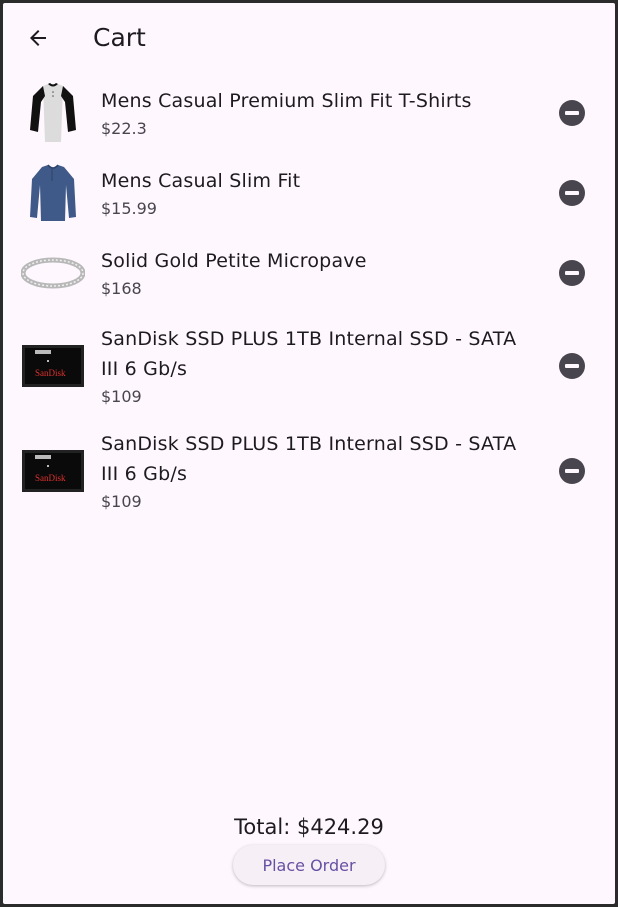 This screenshot has width=618, height=907. I want to click on arrow-left-icon, so click(38, 38).